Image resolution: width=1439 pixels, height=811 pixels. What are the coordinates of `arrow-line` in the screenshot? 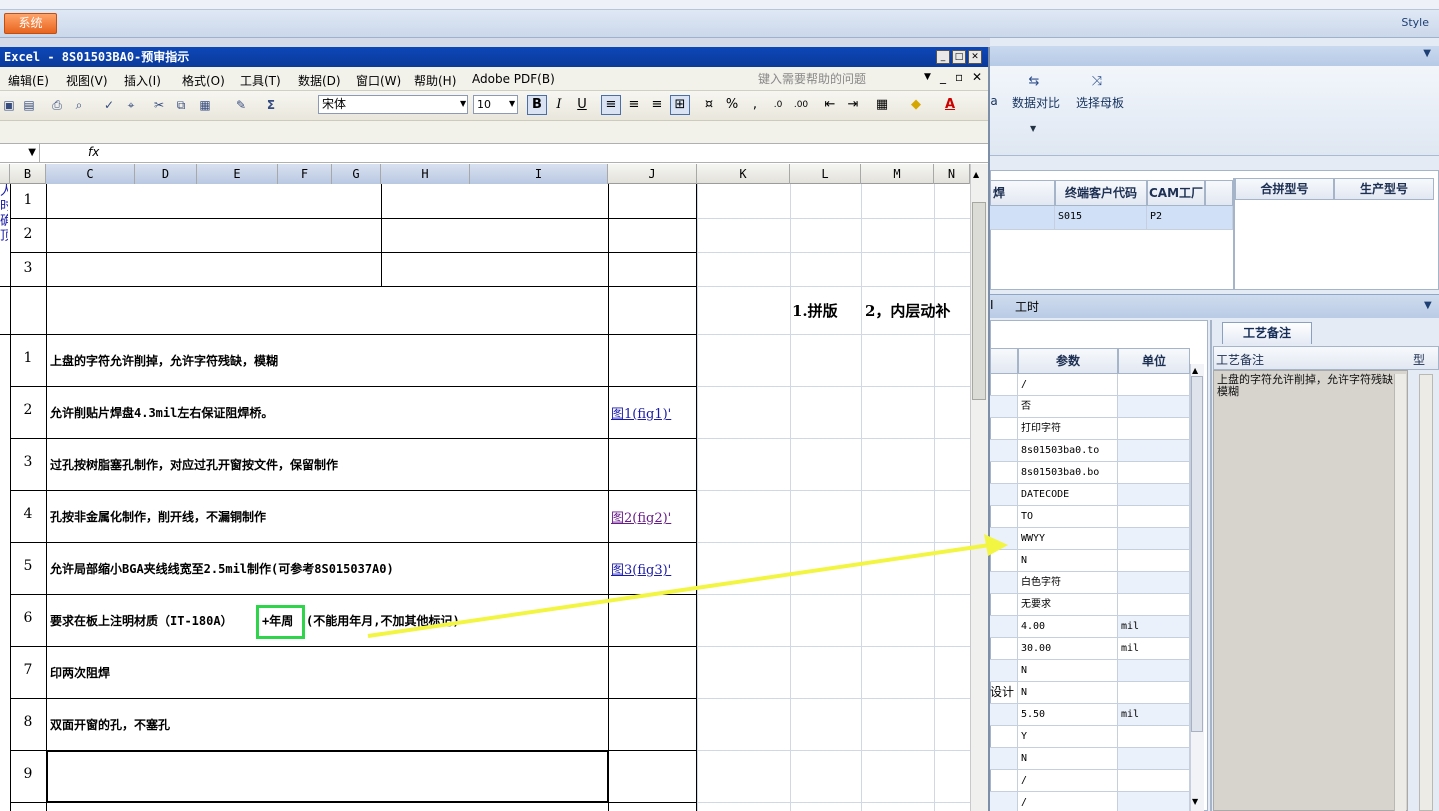 It's located at (679, 590).